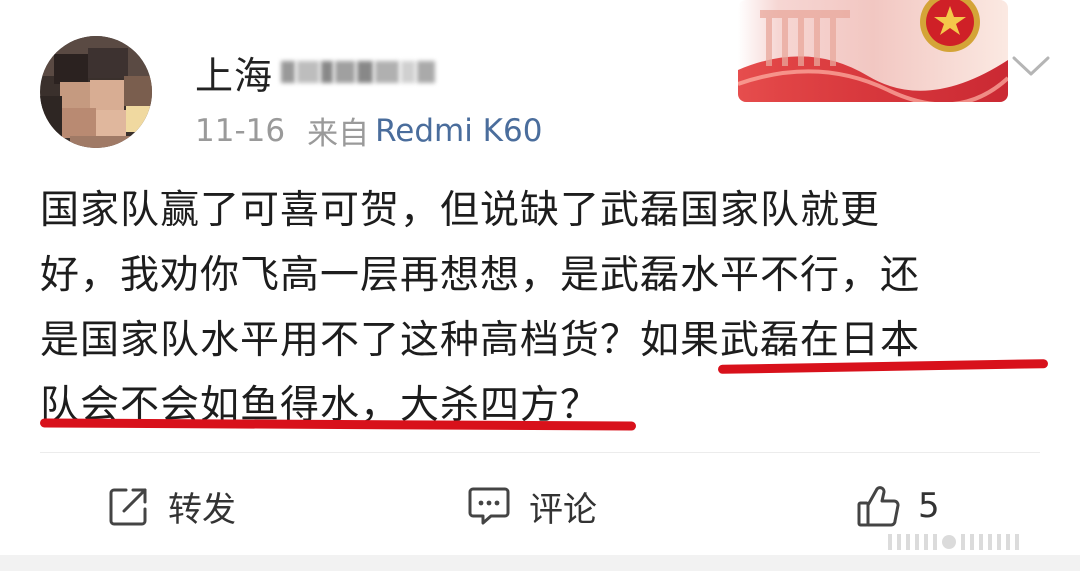 Image resolution: width=1080 pixels, height=571 pixels. I want to click on username: 上海, so click(234, 72).